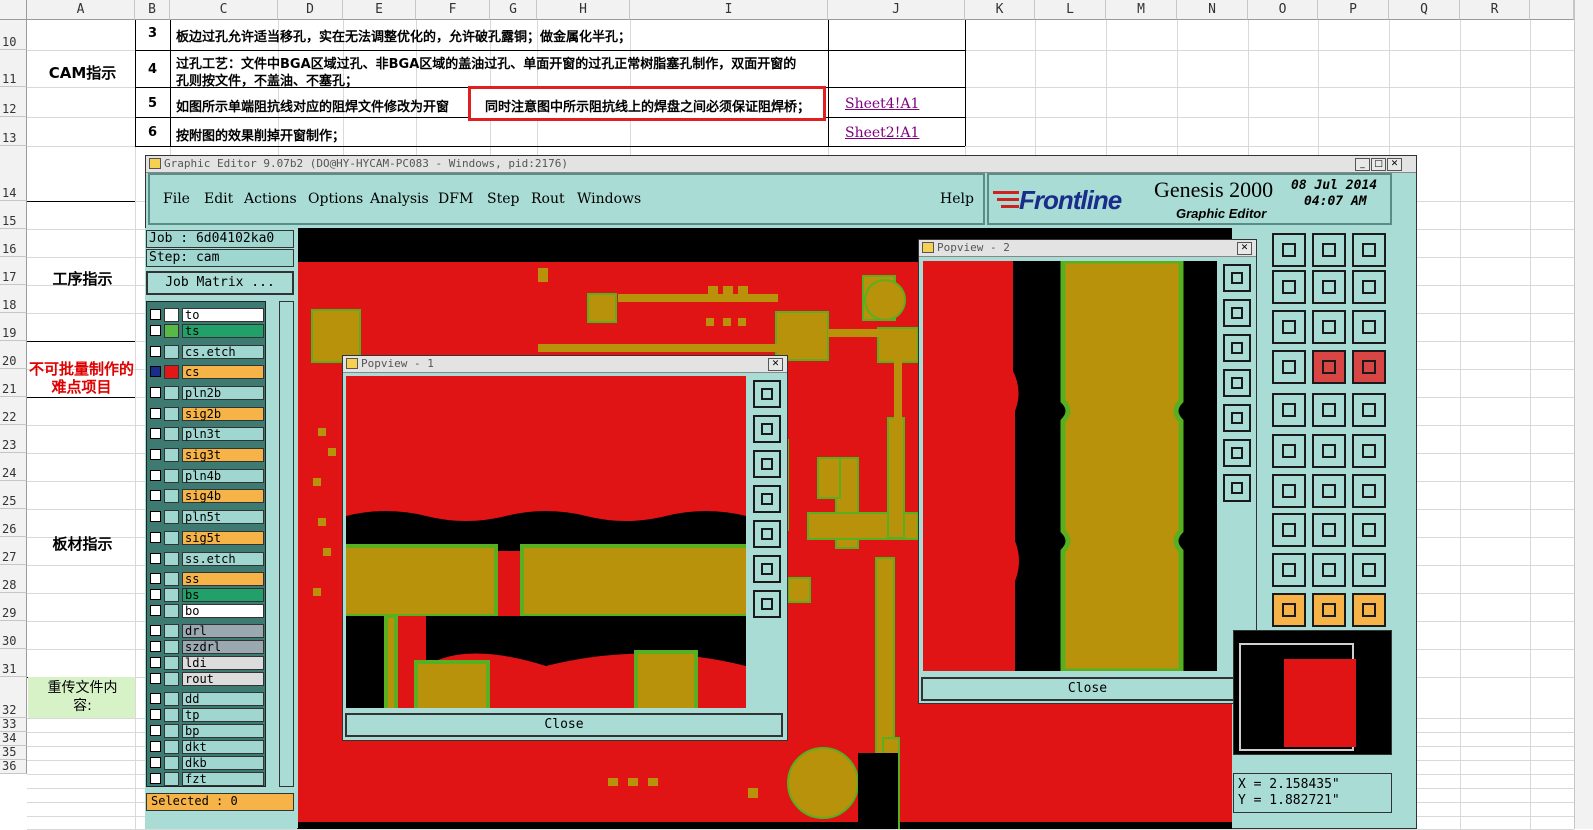  Describe the element at coordinates (223, 631) in the screenshot. I see `layer-name: drl` at that location.